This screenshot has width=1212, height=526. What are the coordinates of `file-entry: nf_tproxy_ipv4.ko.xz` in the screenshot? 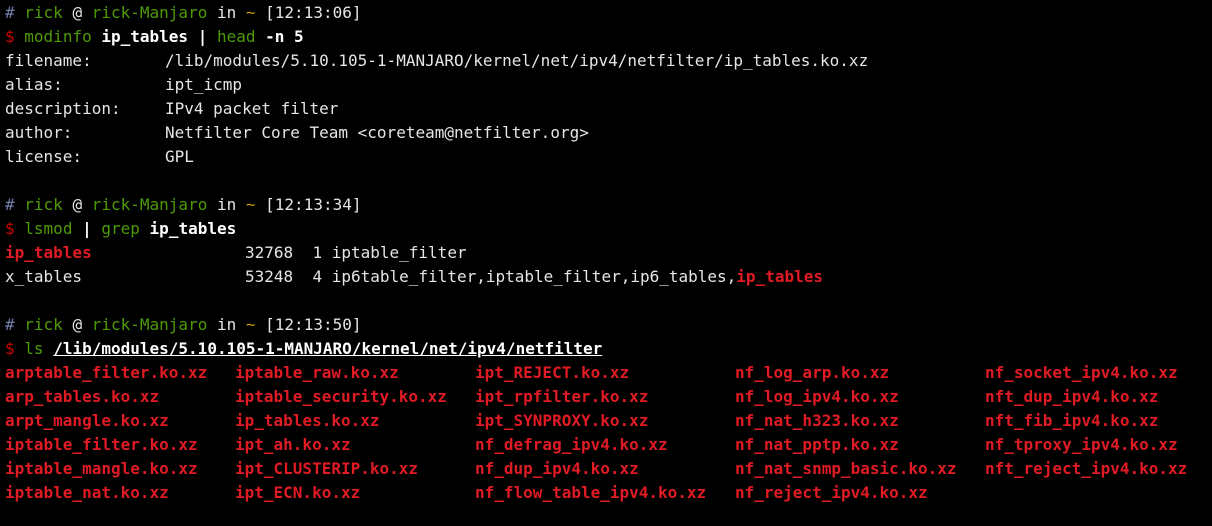 It's located at (1081, 444).